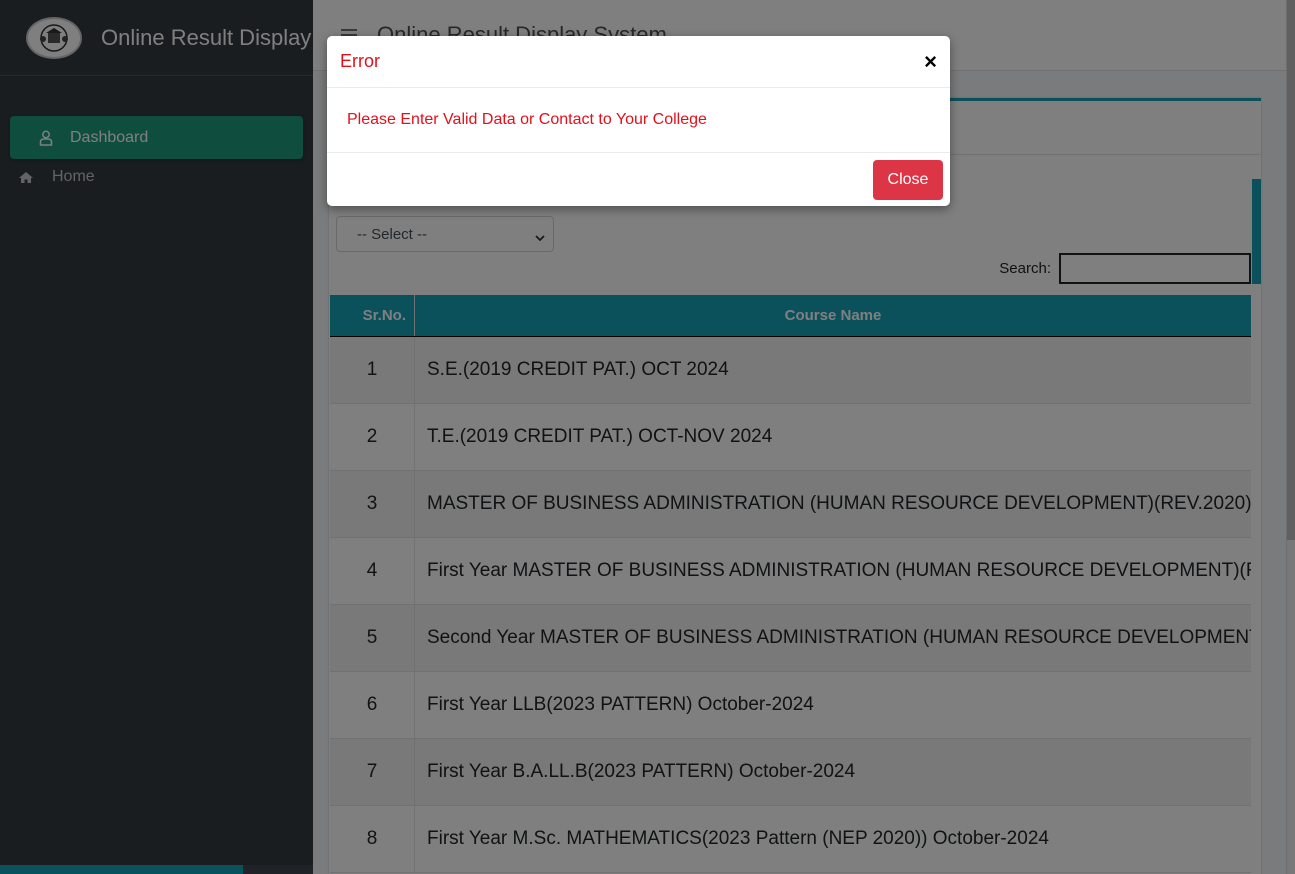 Image resolution: width=1295 pixels, height=874 pixels. I want to click on modal-header: Error ×, so click(638, 62).